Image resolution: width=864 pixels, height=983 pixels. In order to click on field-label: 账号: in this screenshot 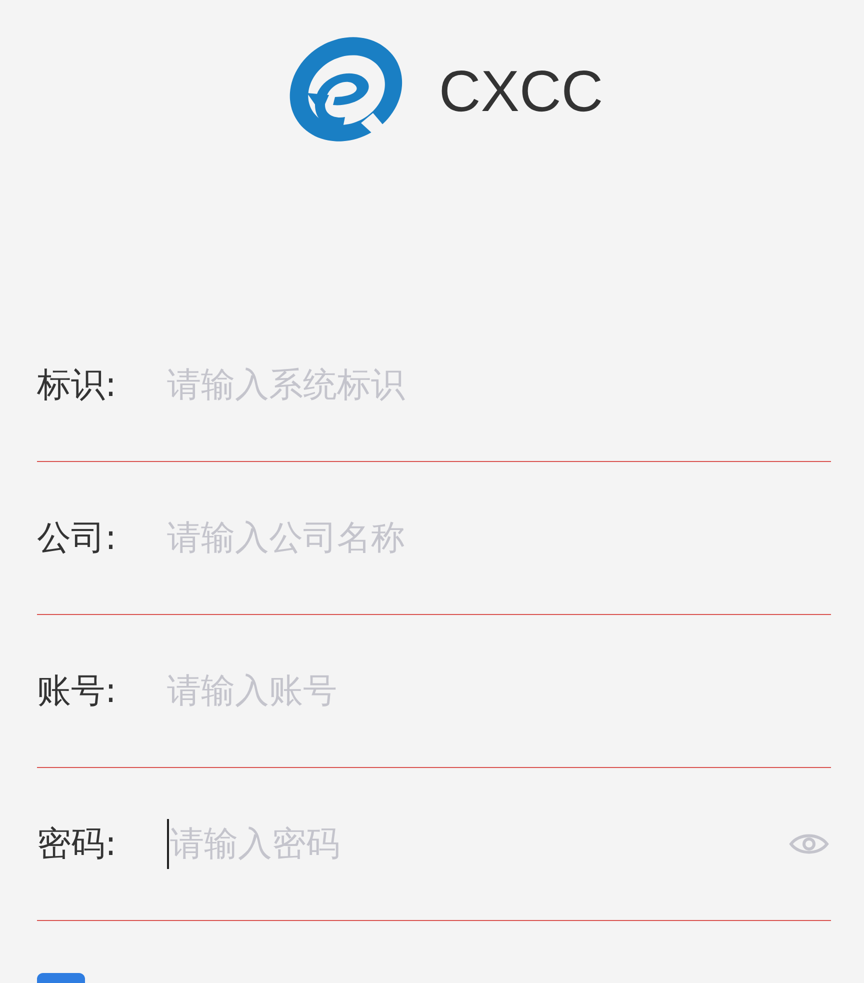, I will do `click(77, 691)`.